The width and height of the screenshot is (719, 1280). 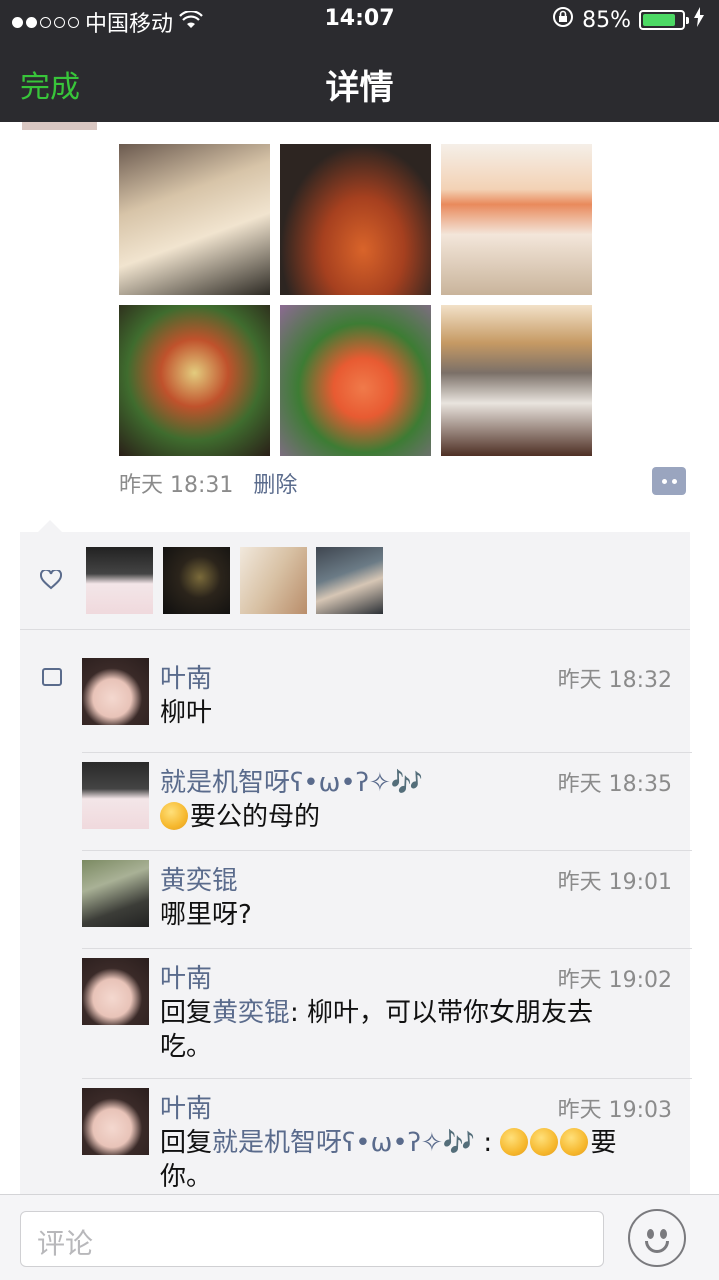 I want to click on commenter-name: 就是机智呀ʕ•ω•ʔ✧🎶, so click(x=291, y=780).